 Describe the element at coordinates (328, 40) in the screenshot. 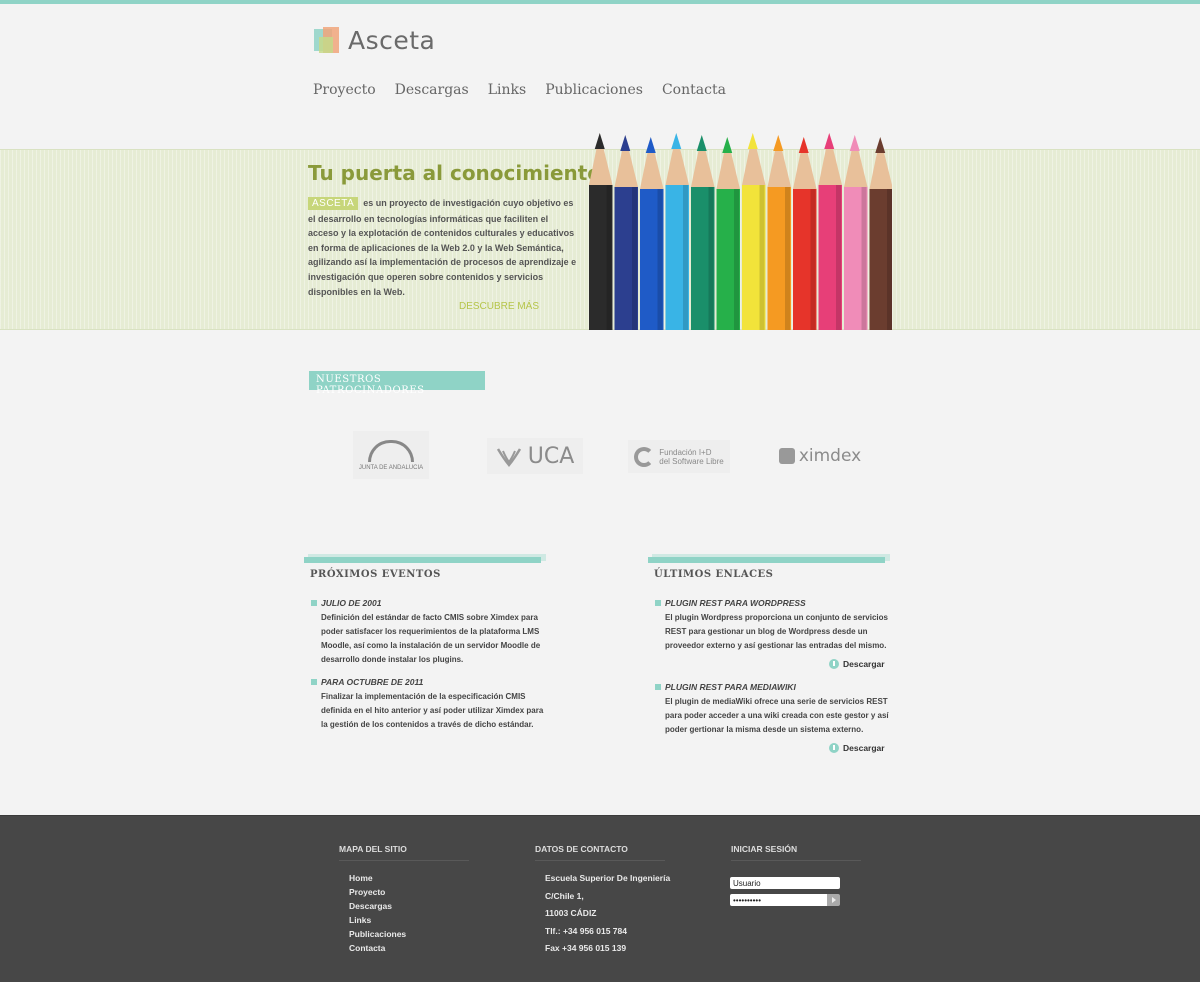

I see `logo-icon` at that location.